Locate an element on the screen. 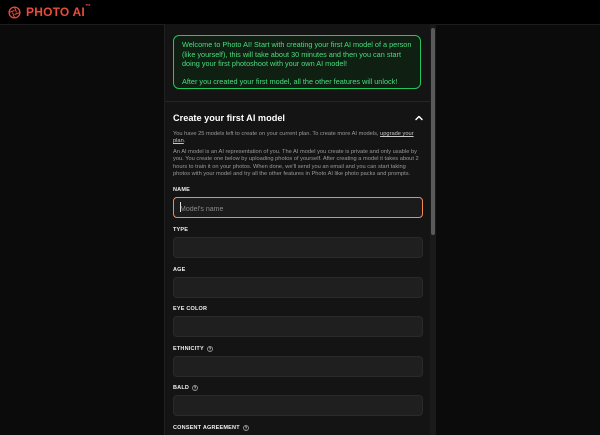 The image size is (600, 435). name-field is located at coordinates (298, 208).